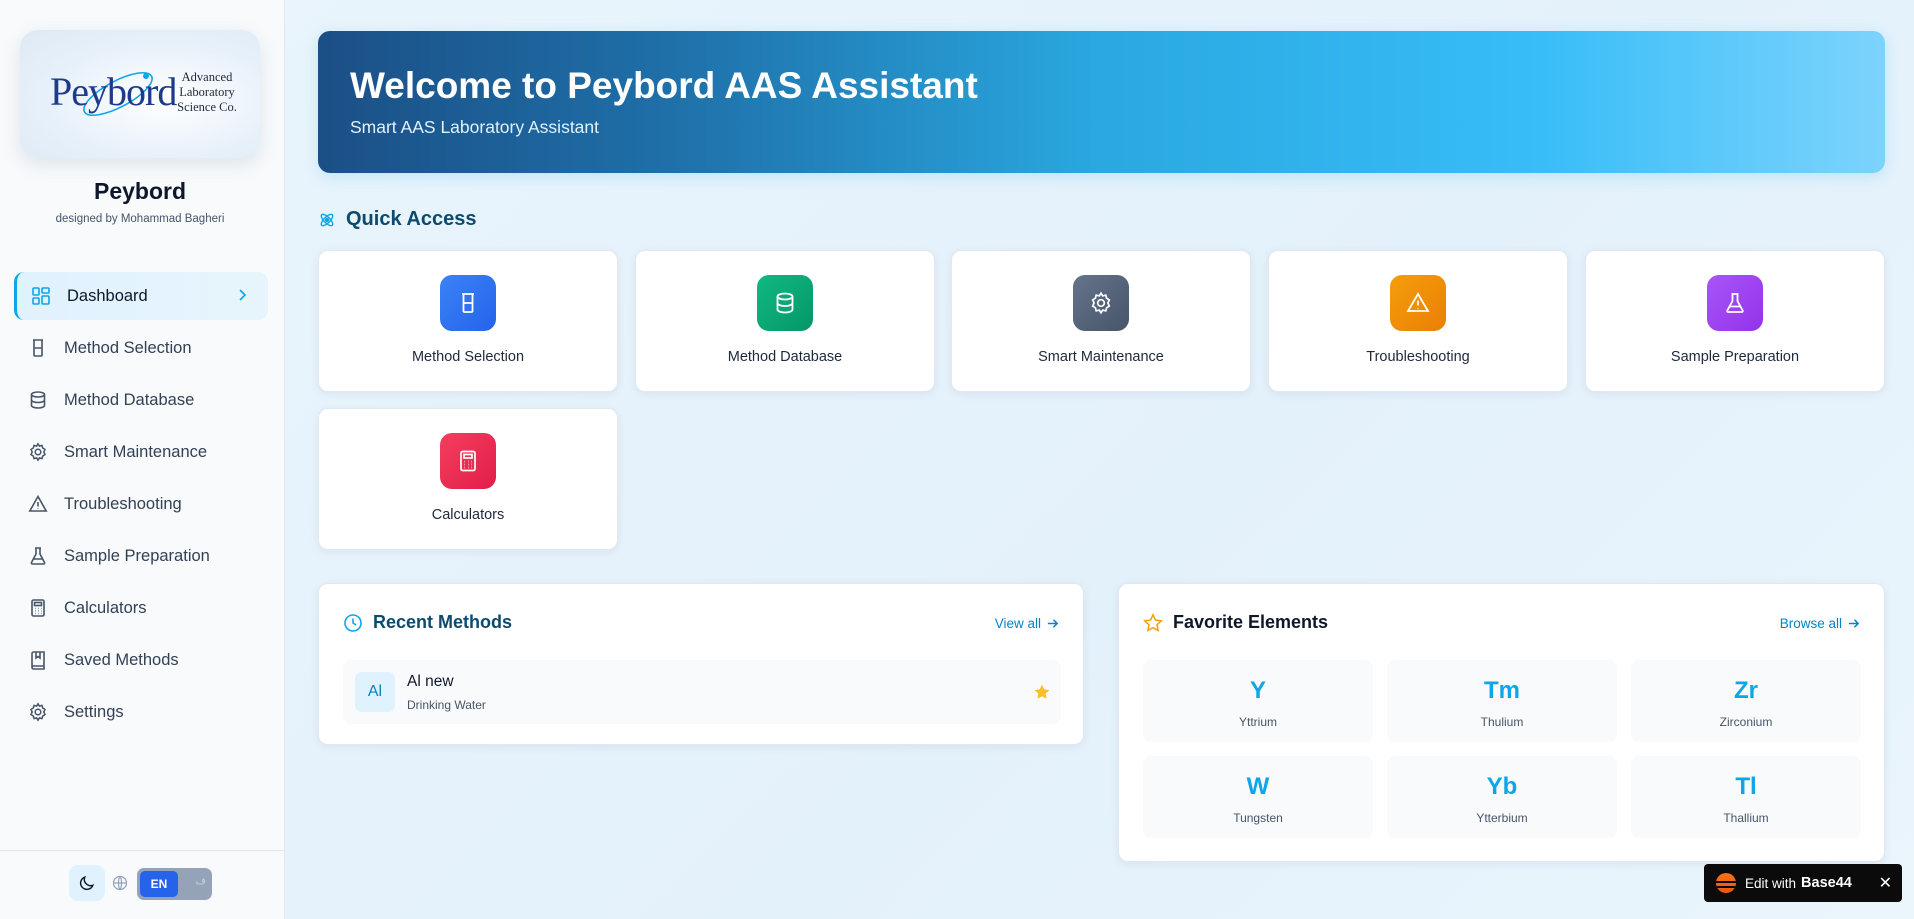  Describe the element at coordinates (1042, 692) in the screenshot. I see `star-filled-icon` at that location.